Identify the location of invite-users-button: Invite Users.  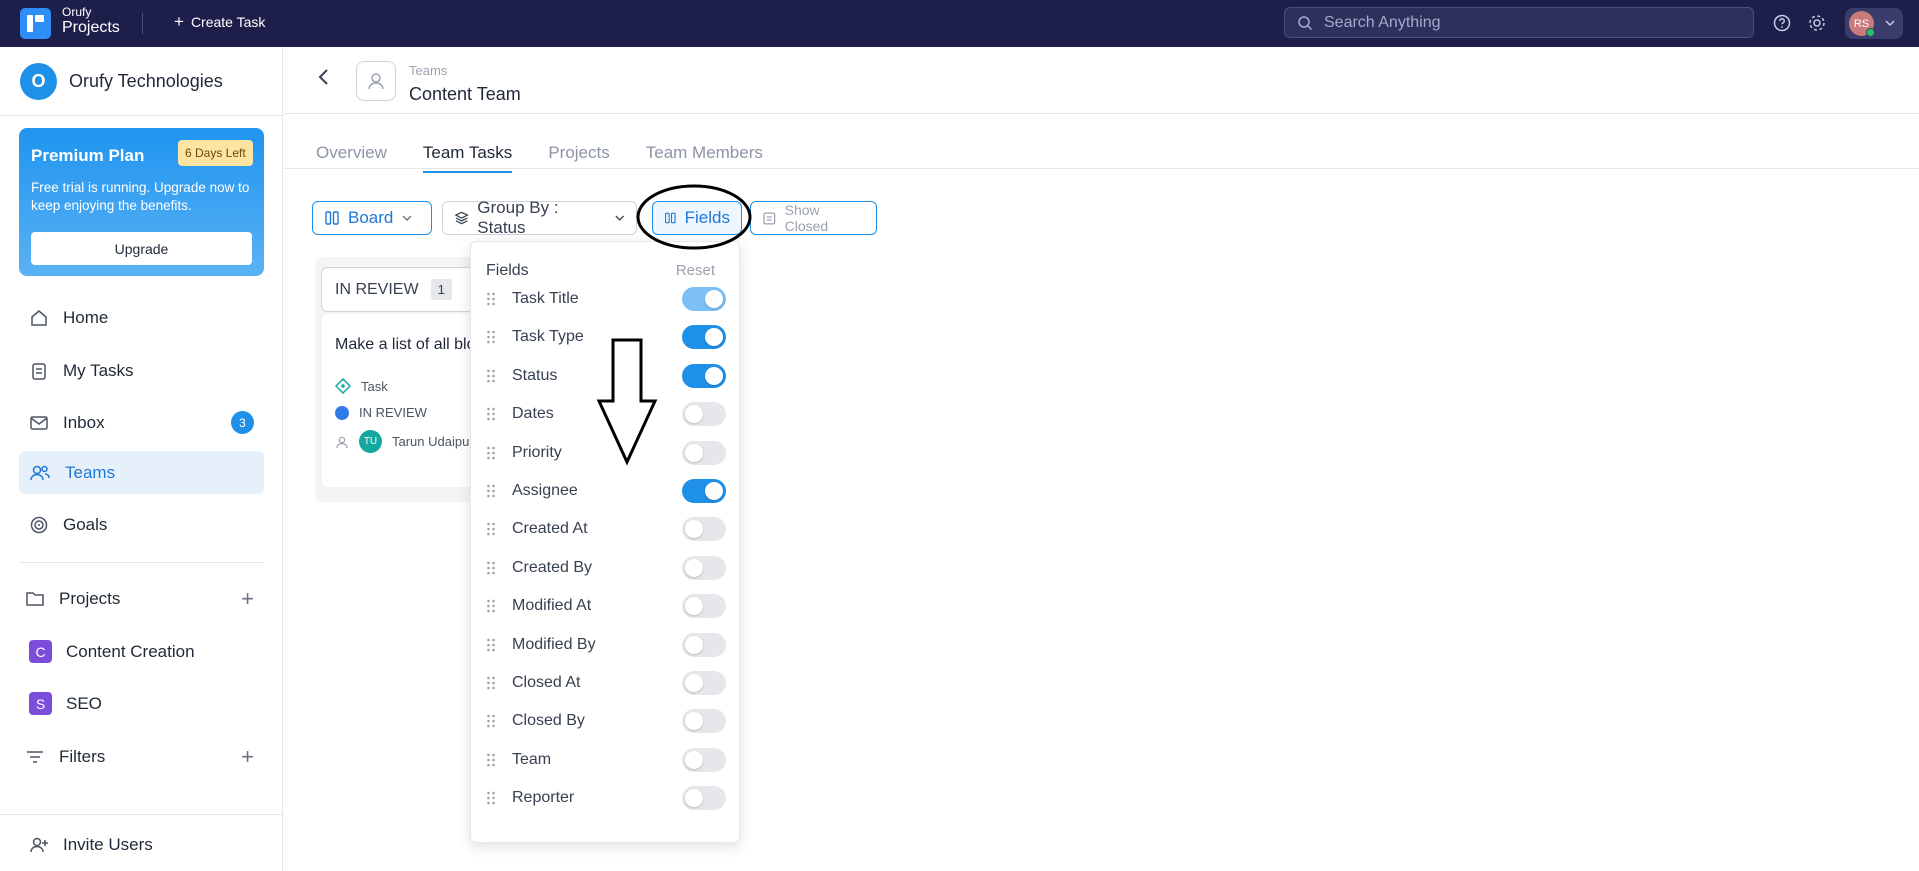
(141, 844).